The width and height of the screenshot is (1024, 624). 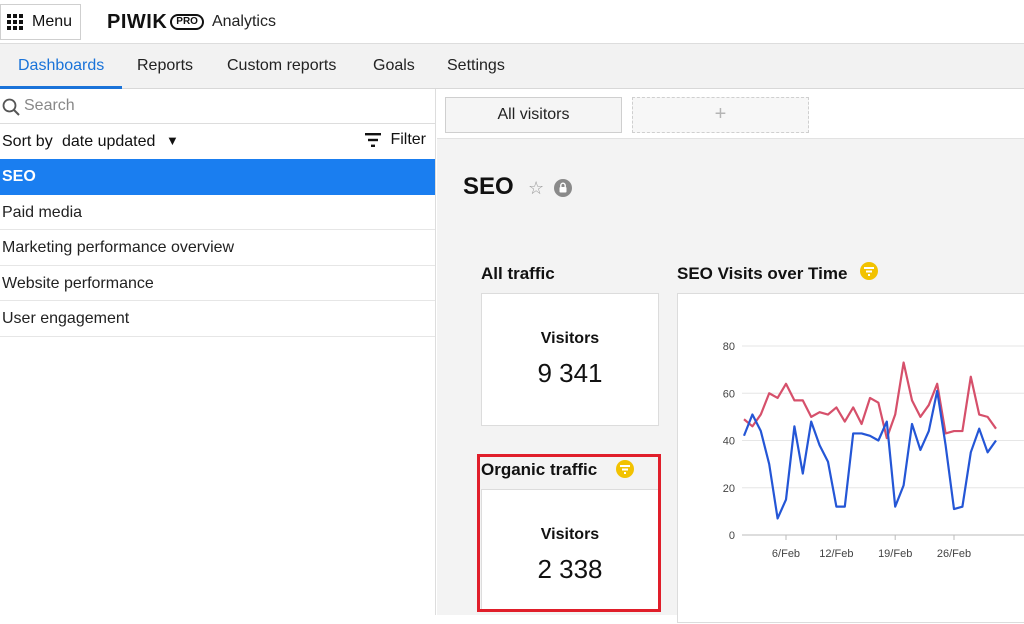 What do you see at coordinates (729, 442) in the screenshot?
I see `y-tick-label: 40` at bounding box center [729, 442].